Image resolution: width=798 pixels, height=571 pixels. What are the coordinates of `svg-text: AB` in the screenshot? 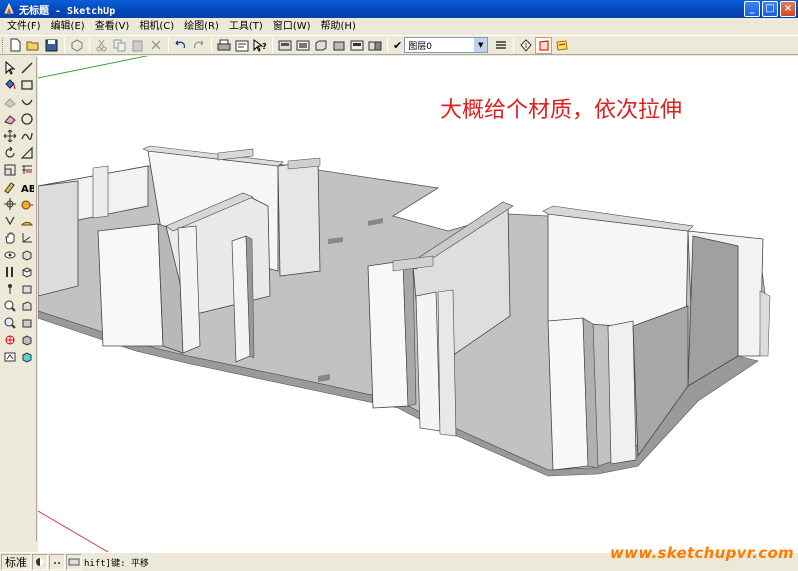 It's located at (27, 189).